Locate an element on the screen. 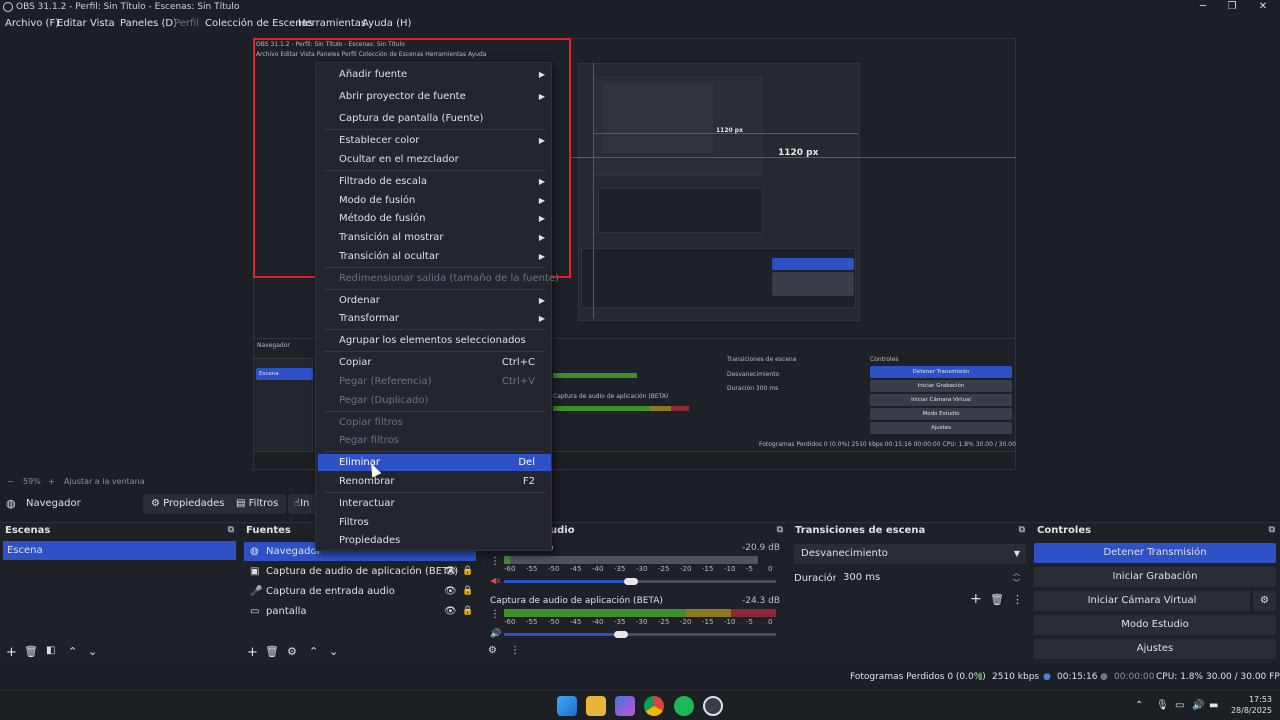  file-explorer-icon is located at coordinates (596, 706).